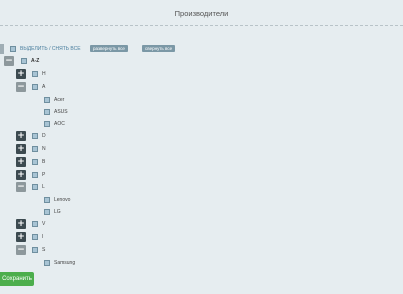 Image resolution: width=403 pixels, height=294 pixels. Describe the element at coordinates (44, 136) in the screenshot. I see `tree-group-label: D` at that location.